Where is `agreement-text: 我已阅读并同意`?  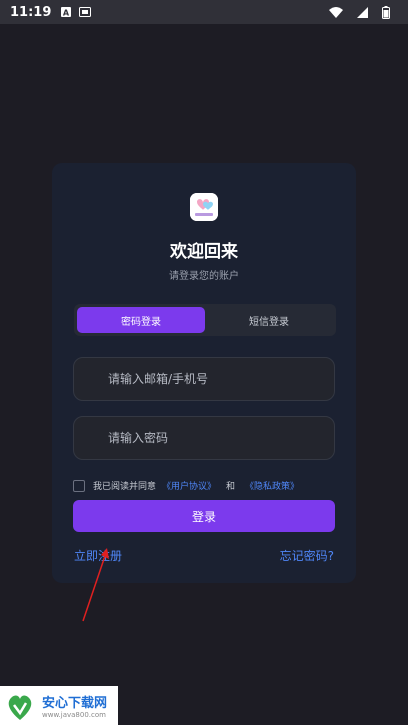 agreement-text: 我已阅读并同意 is located at coordinates (125, 487).